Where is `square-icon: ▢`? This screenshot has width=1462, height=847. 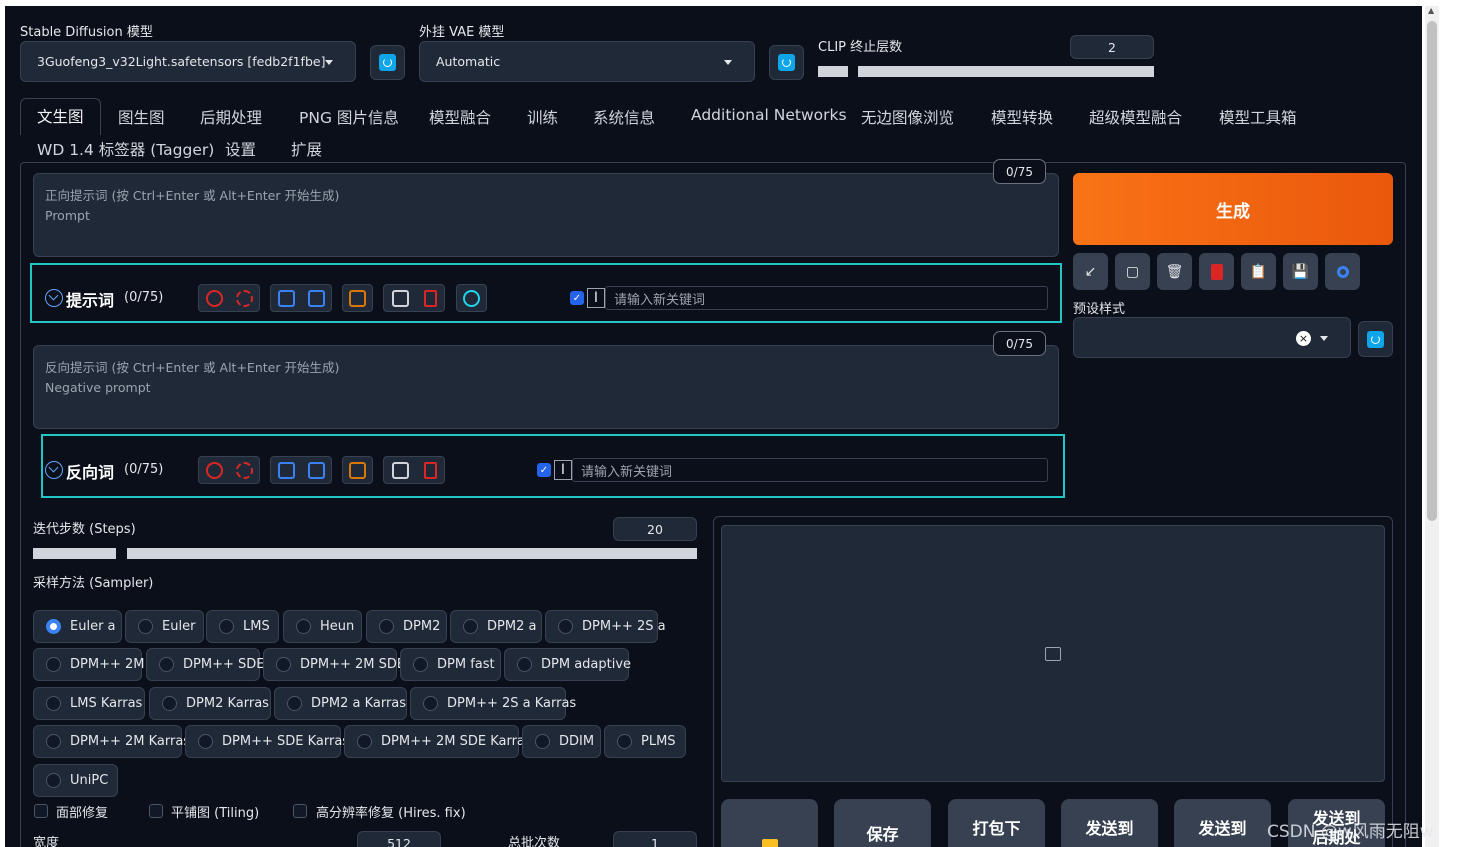 square-icon: ▢ is located at coordinates (1132, 271).